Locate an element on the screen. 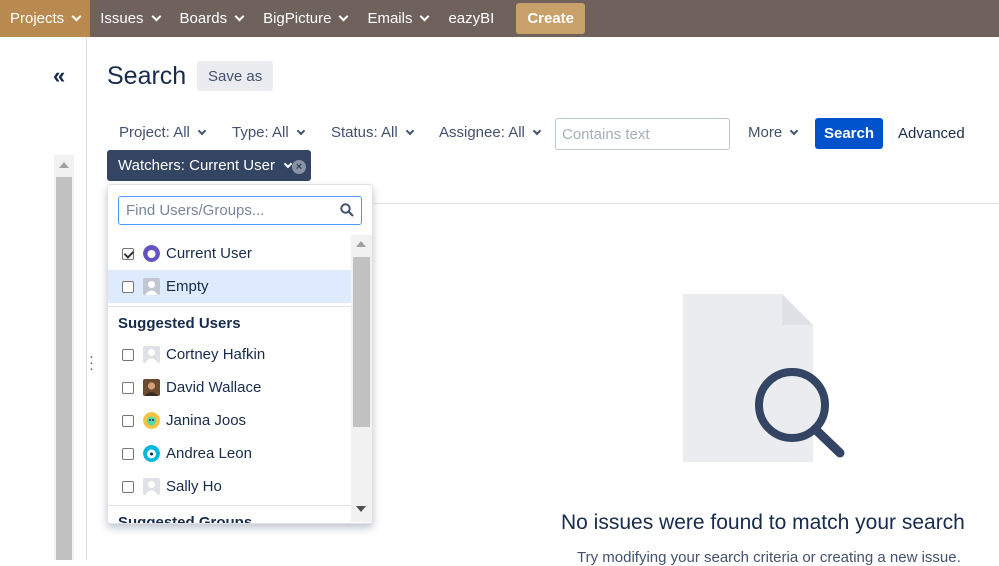 The height and width of the screenshot is (566, 999). nav-projects: Projects is located at coordinates (45, 18).